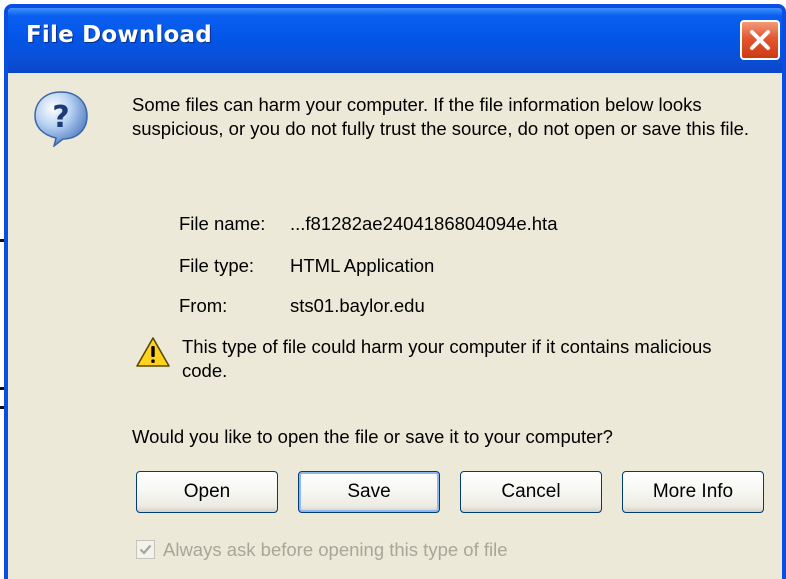 Image resolution: width=786 pixels, height=579 pixels. I want to click on file-name-label: File name:, so click(222, 223).